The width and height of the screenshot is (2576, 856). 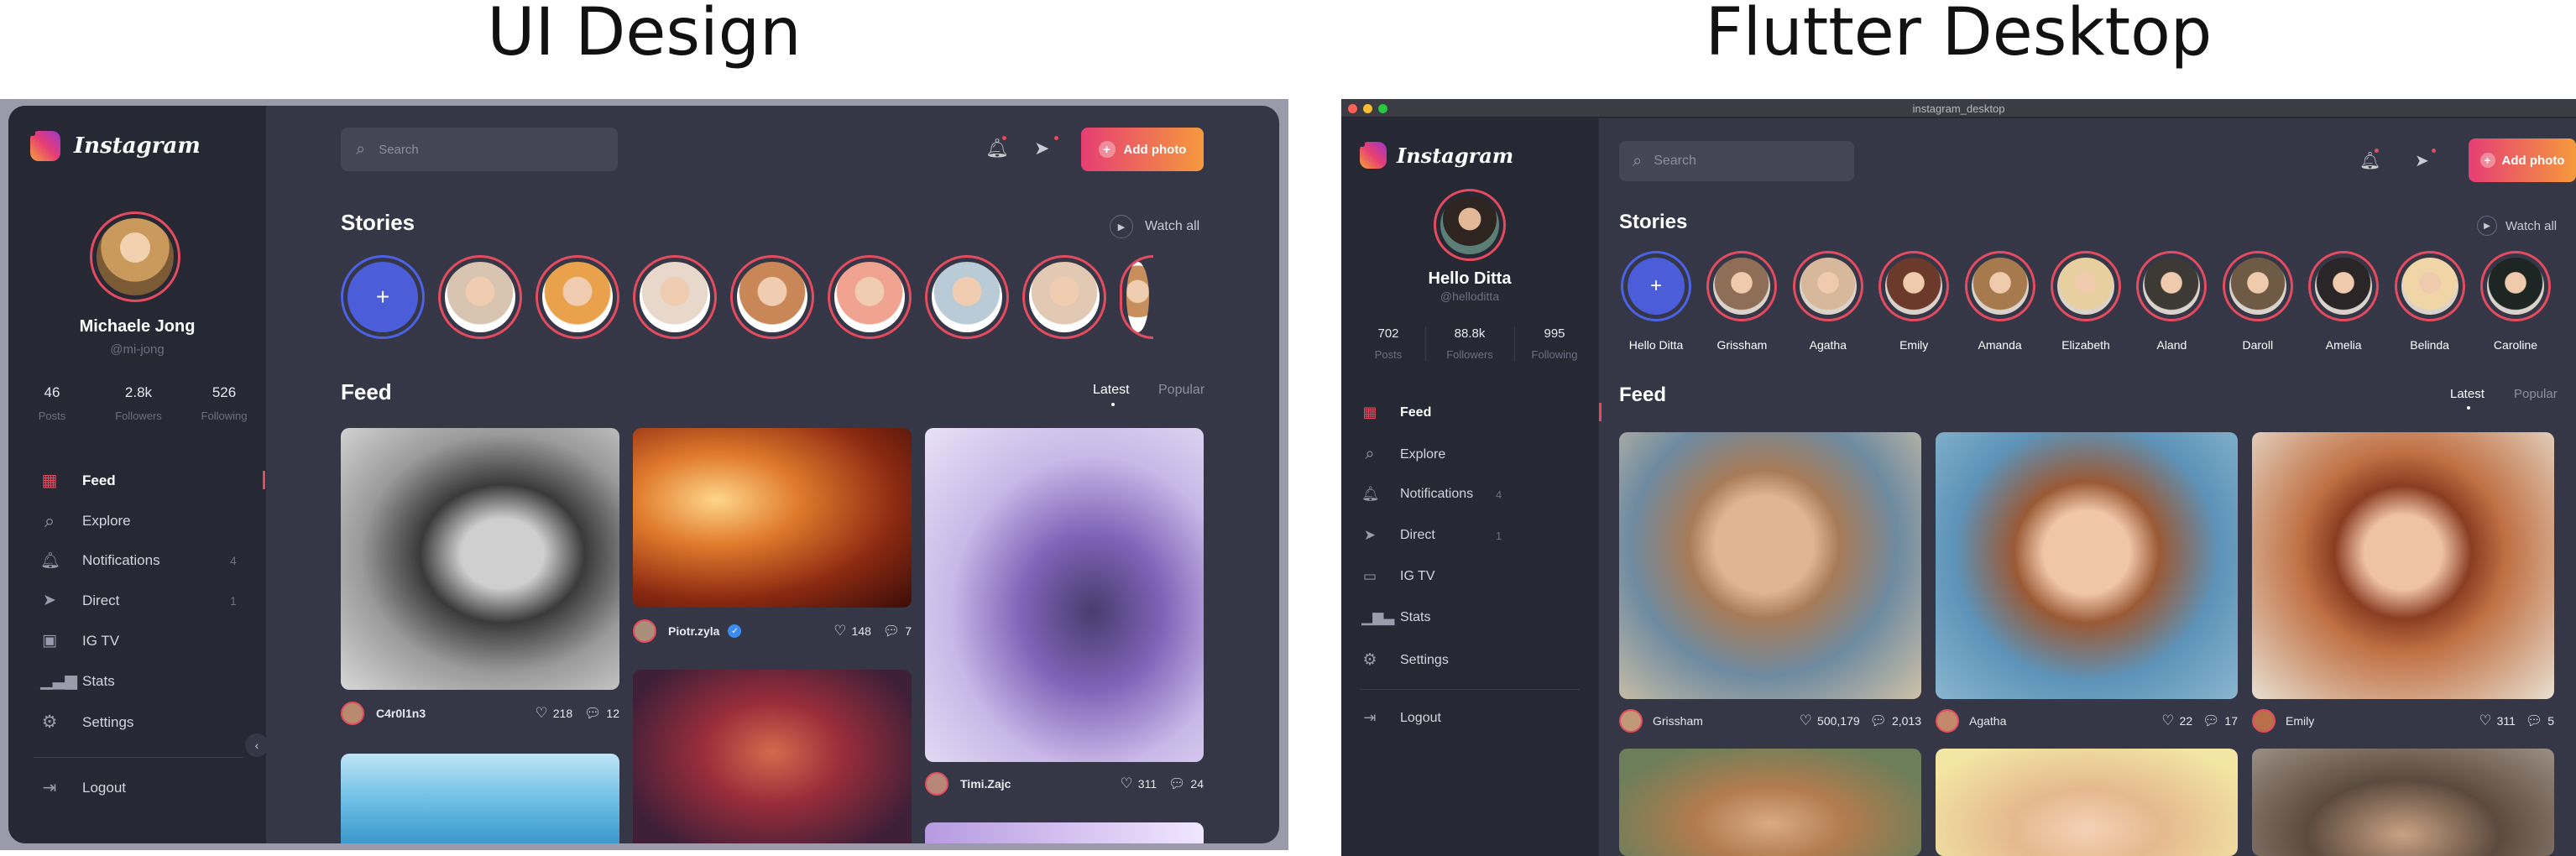 What do you see at coordinates (79, 640) in the screenshot?
I see `nav-igtv: ▣ IG TV` at bounding box center [79, 640].